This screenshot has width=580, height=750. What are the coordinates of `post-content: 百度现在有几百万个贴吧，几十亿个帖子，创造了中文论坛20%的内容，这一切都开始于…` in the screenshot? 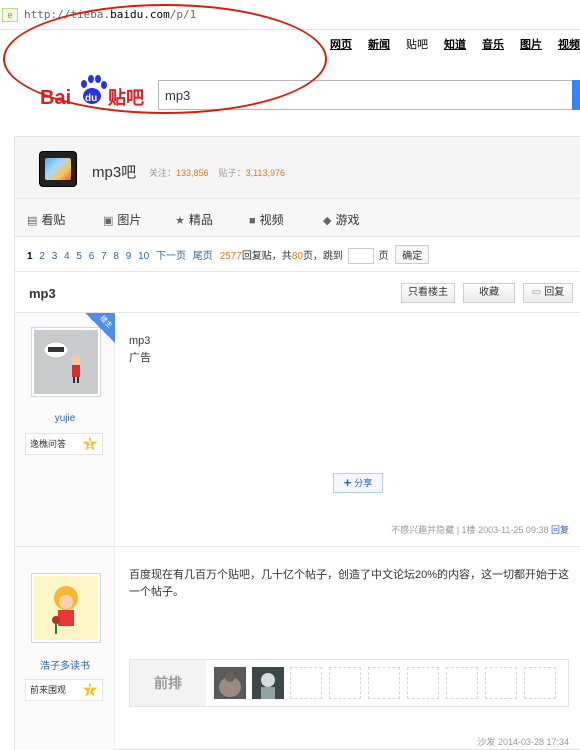 It's located at (349, 583).